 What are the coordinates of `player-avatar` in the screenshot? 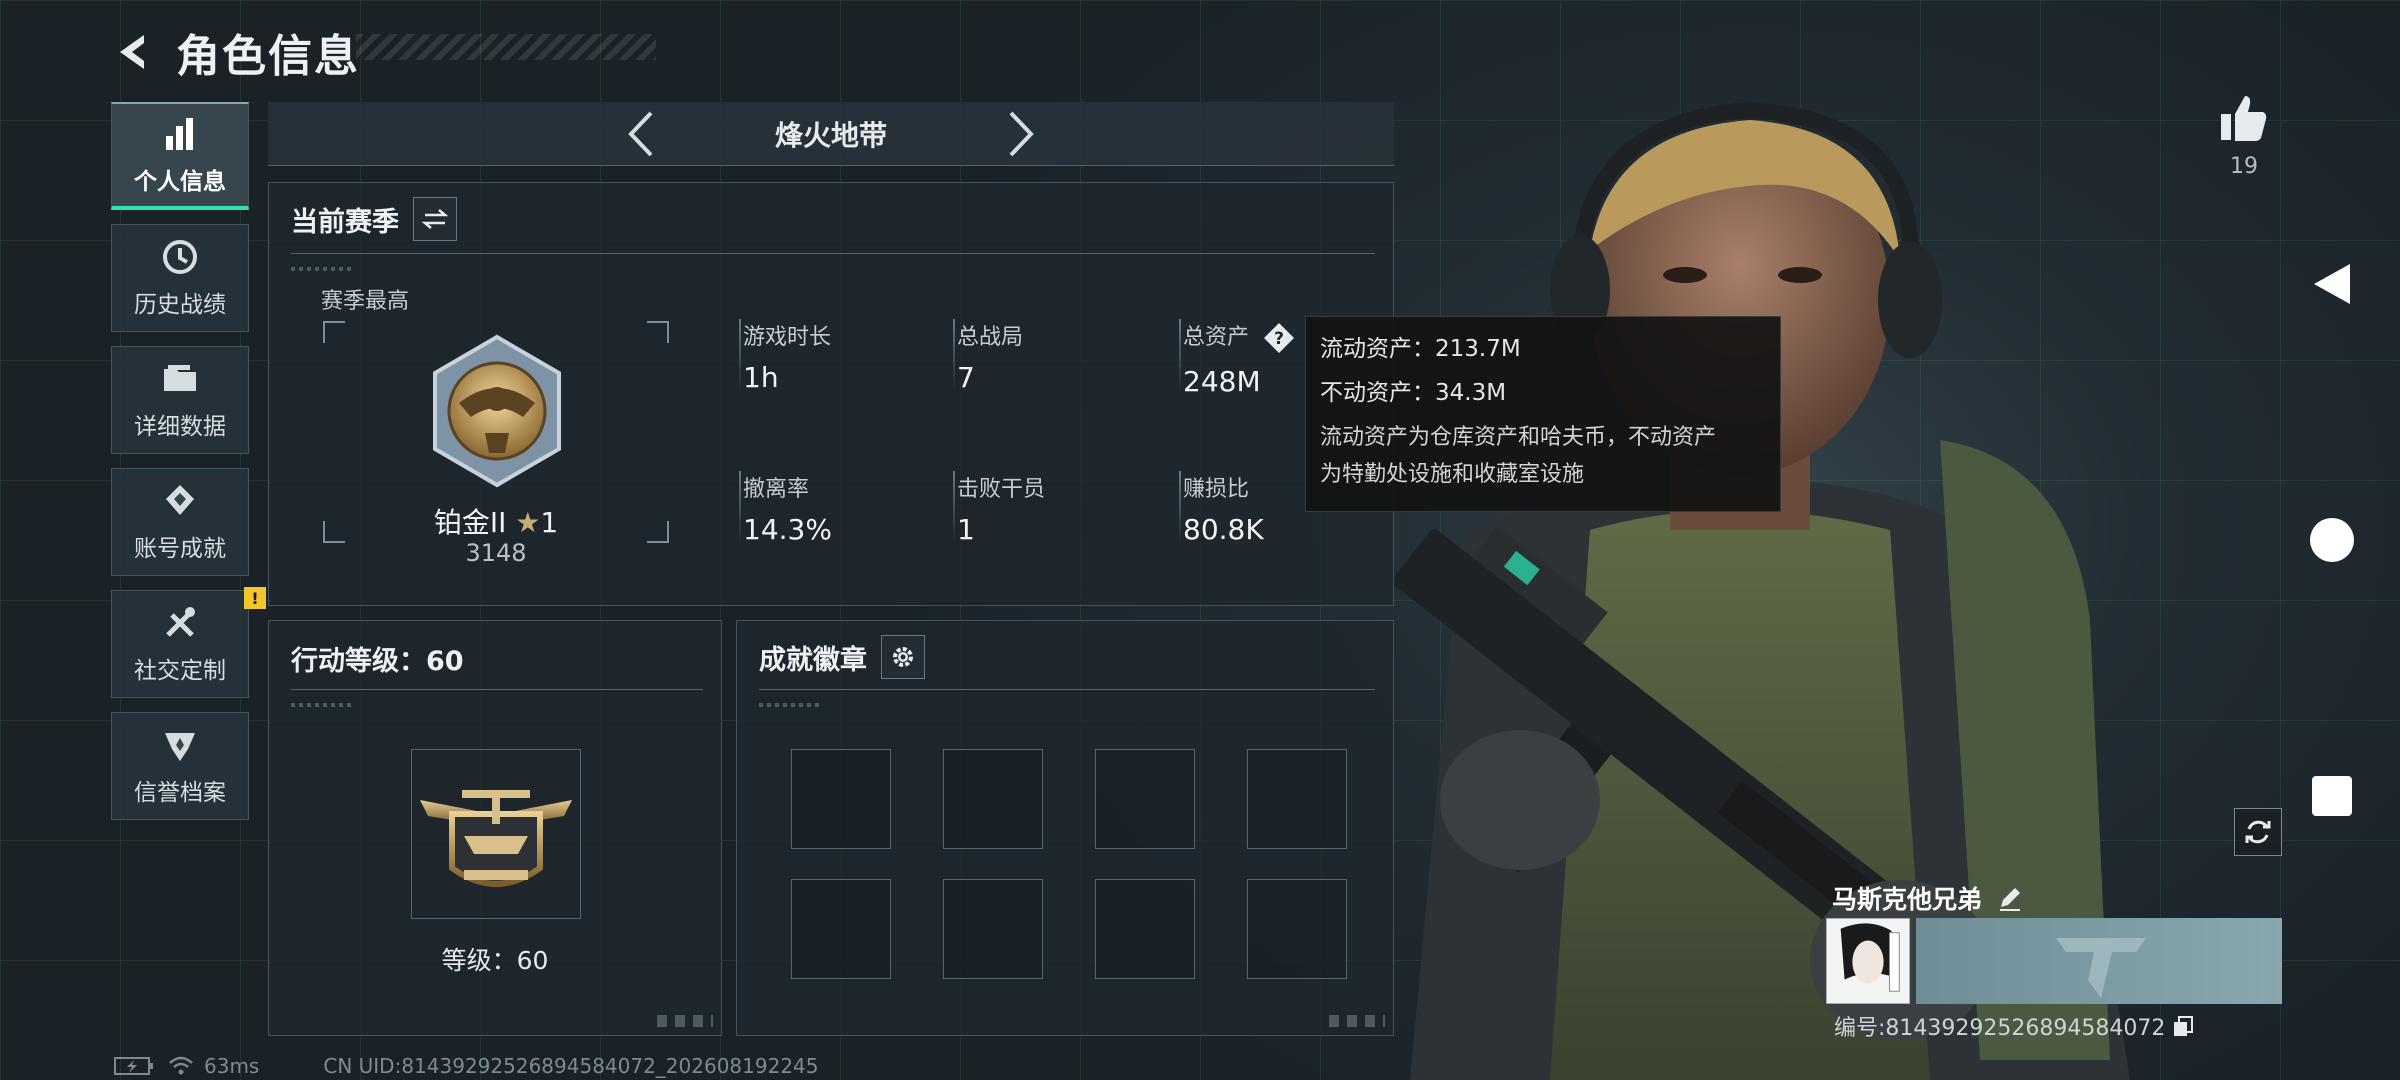 It's located at (1868, 961).